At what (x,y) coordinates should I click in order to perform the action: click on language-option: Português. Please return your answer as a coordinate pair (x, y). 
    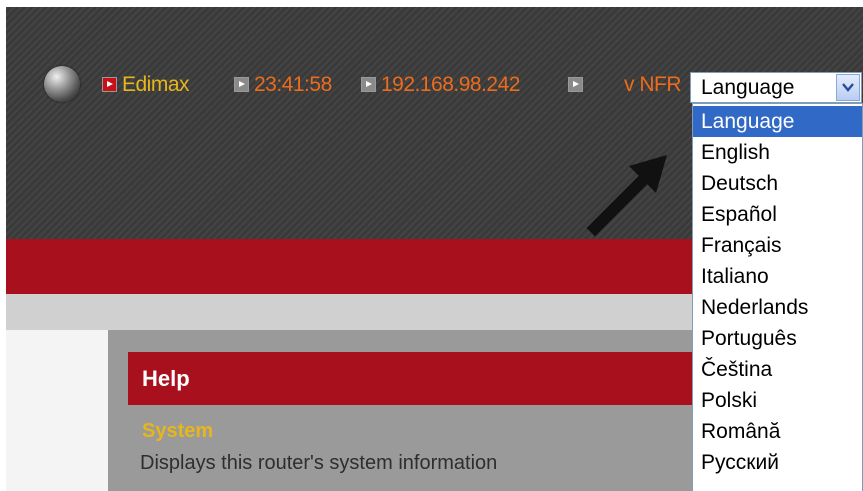
    Looking at the image, I should click on (777, 338).